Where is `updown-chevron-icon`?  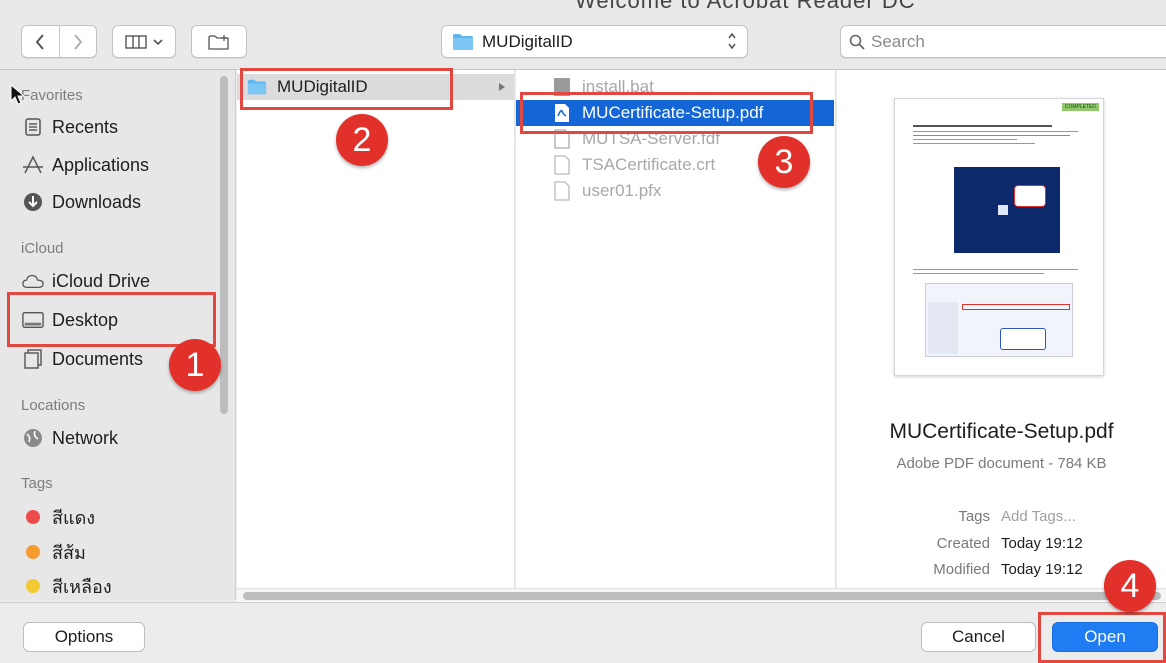
updown-chevron-icon is located at coordinates (732, 41).